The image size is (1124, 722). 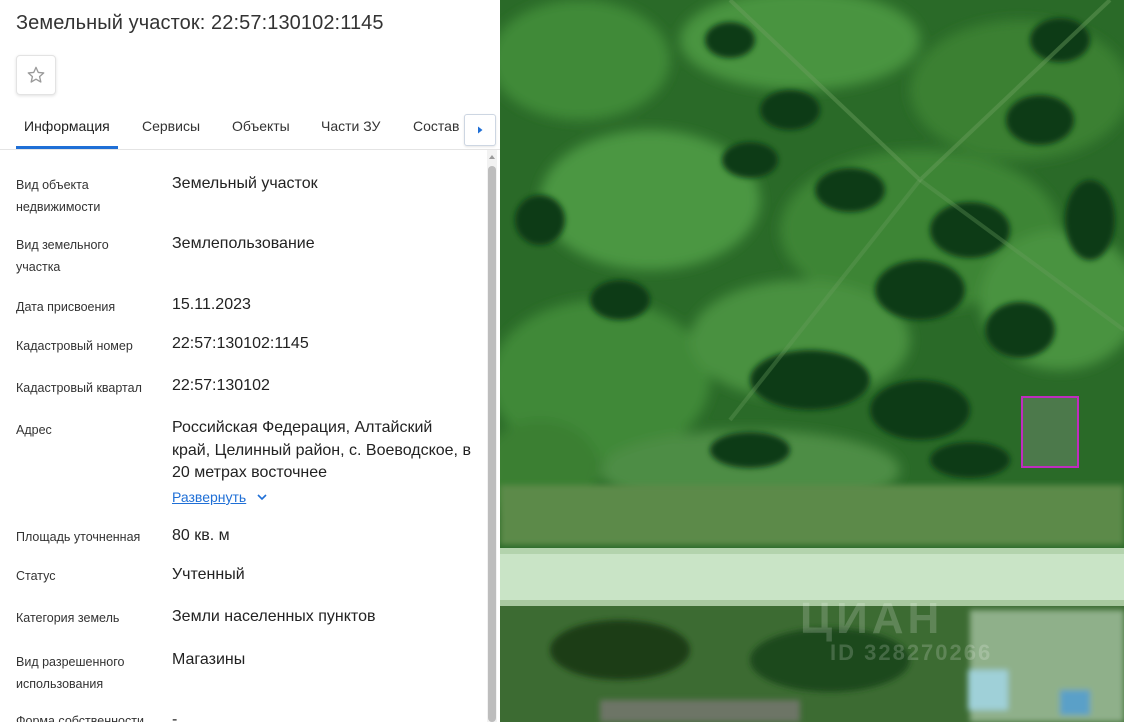 I want to click on property-label: Вид объекта недвижимости, so click(x=58, y=196).